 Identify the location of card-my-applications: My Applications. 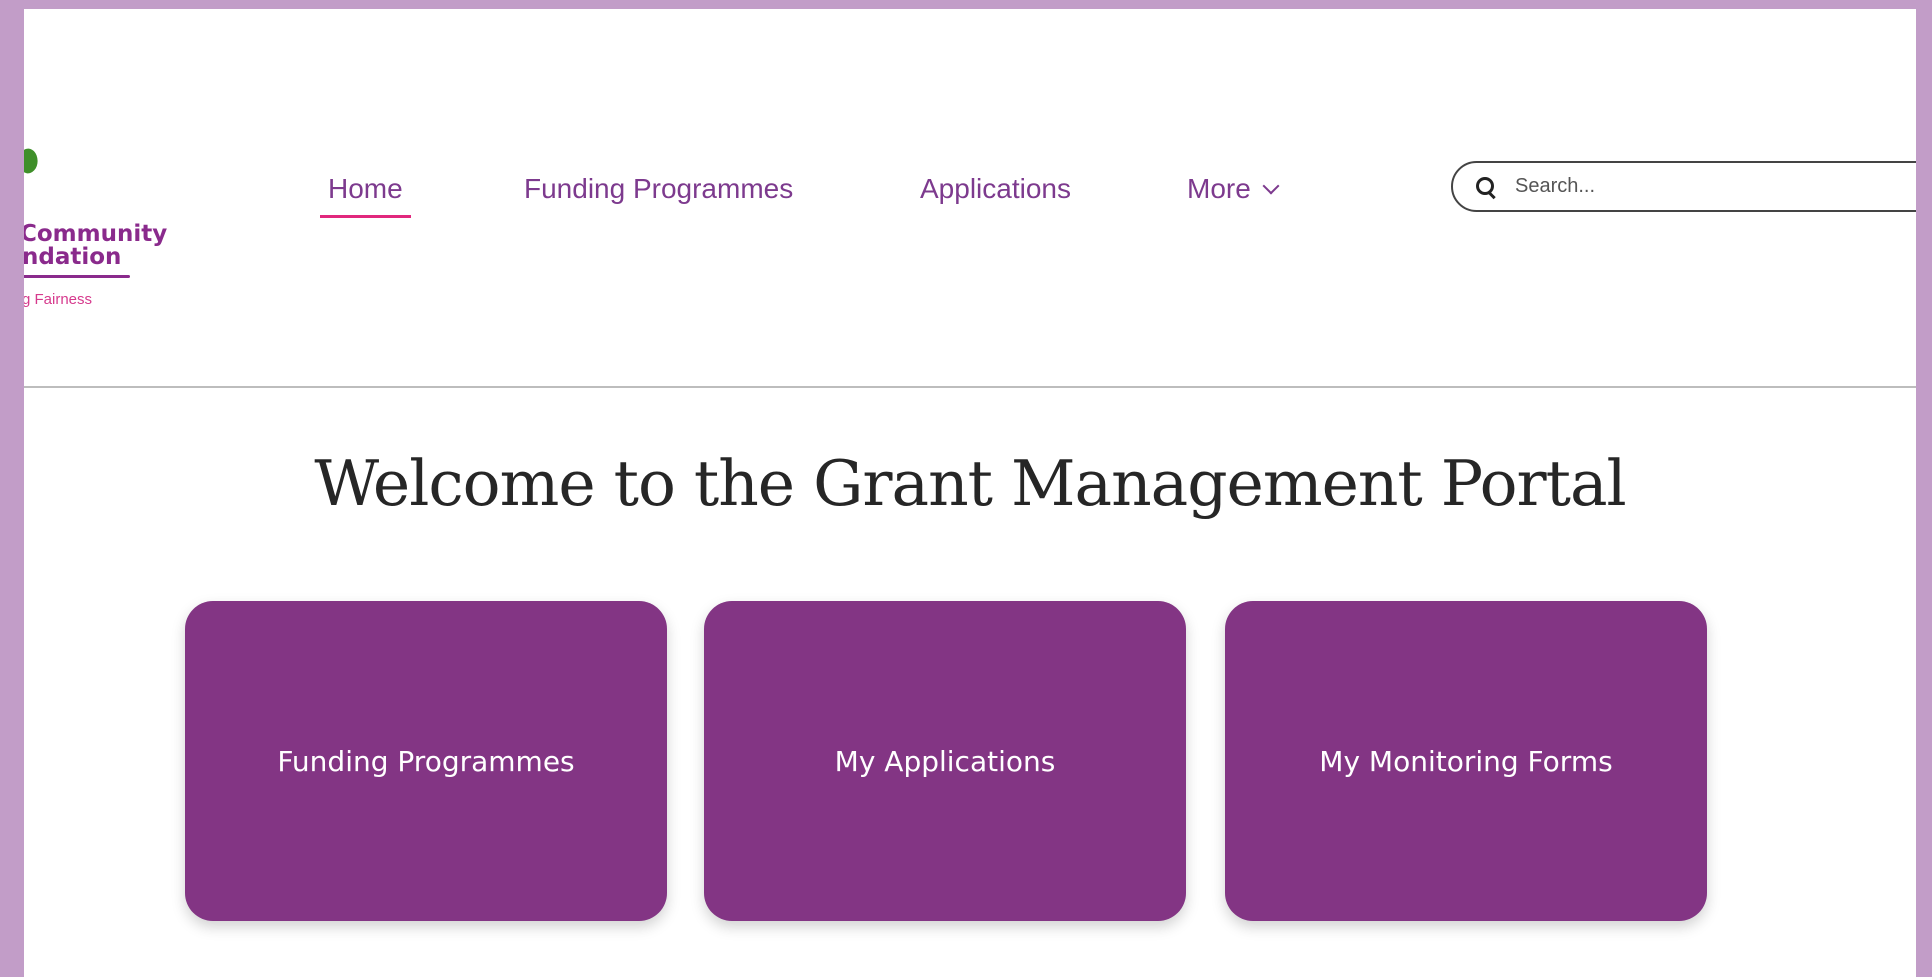
(945, 761).